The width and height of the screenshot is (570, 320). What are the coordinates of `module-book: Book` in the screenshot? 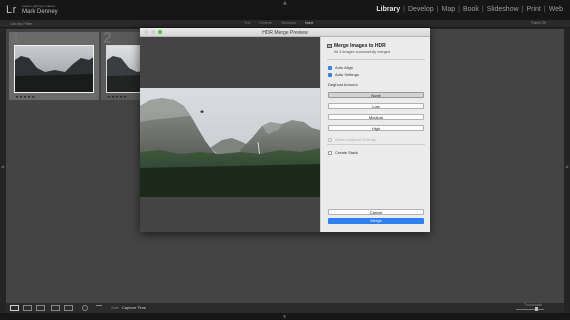 It's located at (471, 9).